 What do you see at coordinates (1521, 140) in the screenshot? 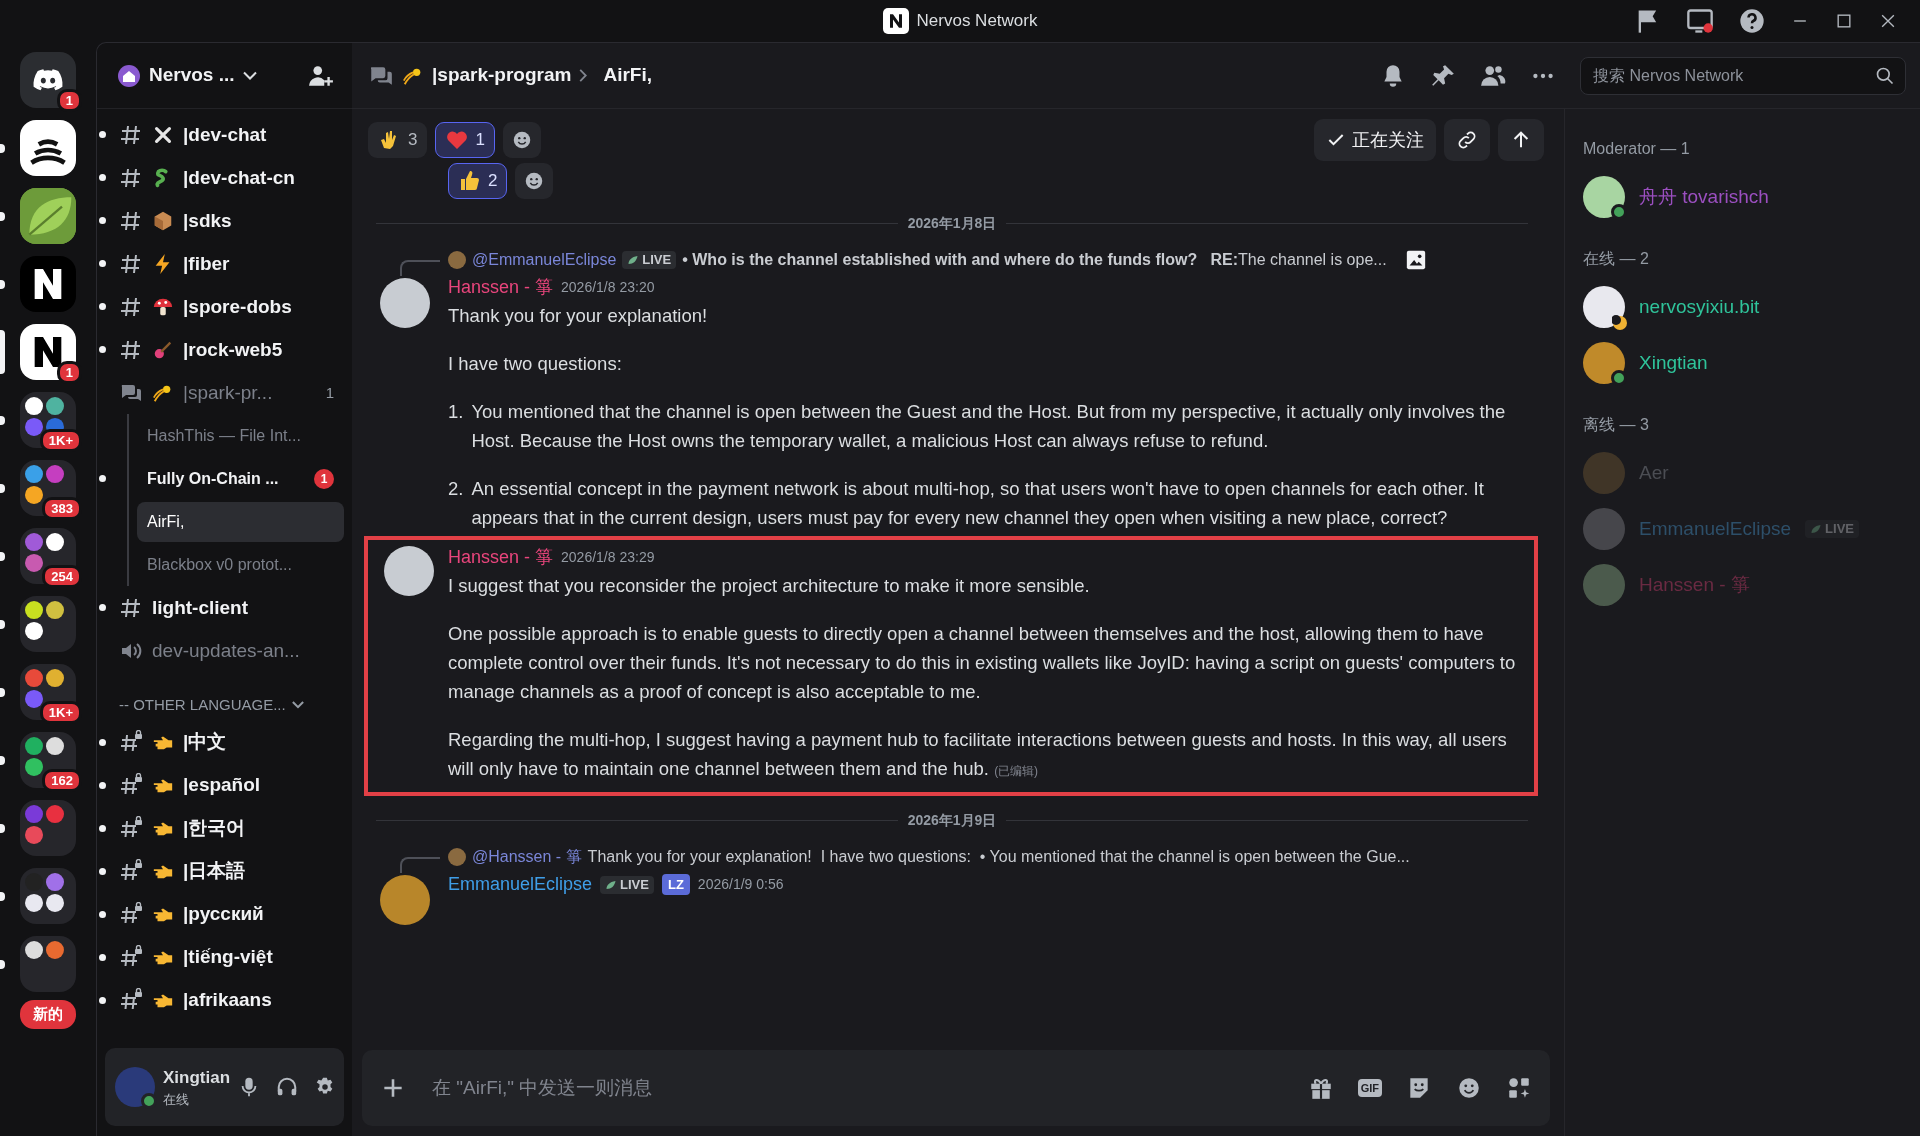
I see `scroll-up-button` at bounding box center [1521, 140].